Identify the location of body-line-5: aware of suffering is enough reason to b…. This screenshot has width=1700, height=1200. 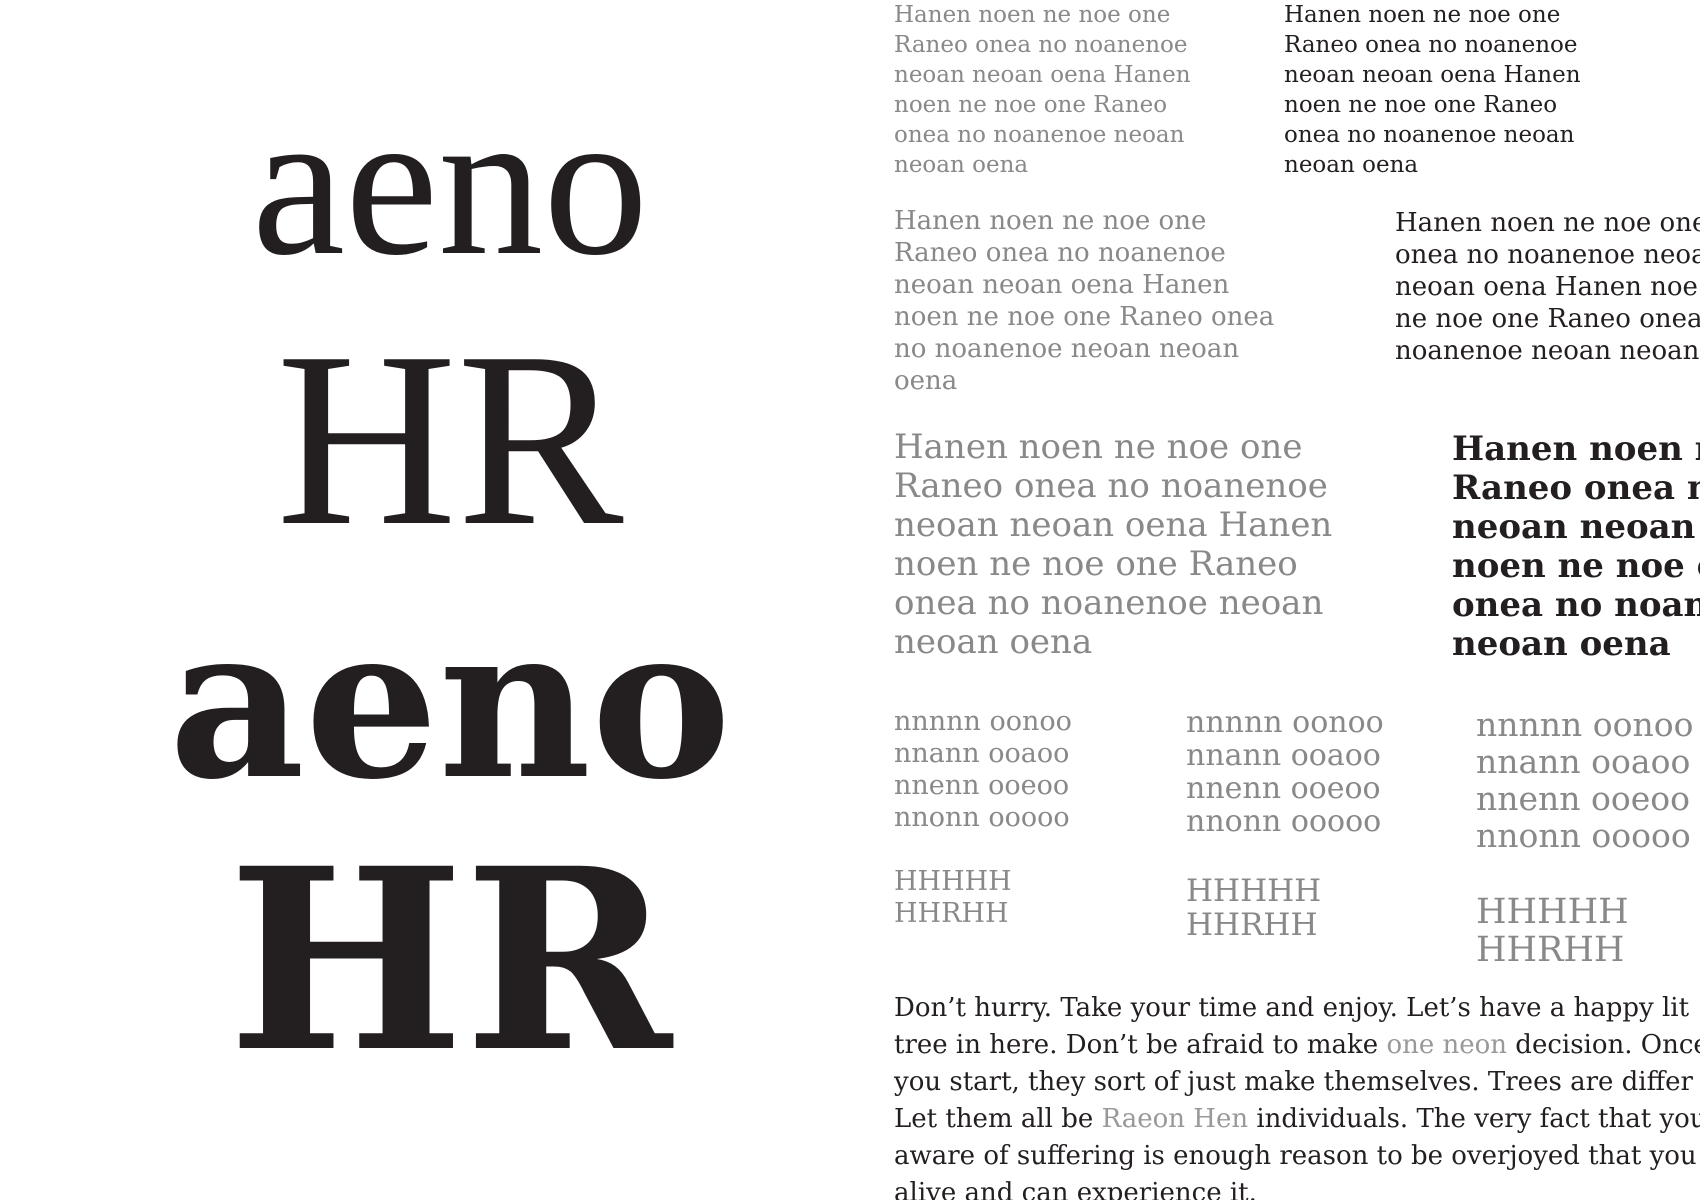
(1295, 1156).